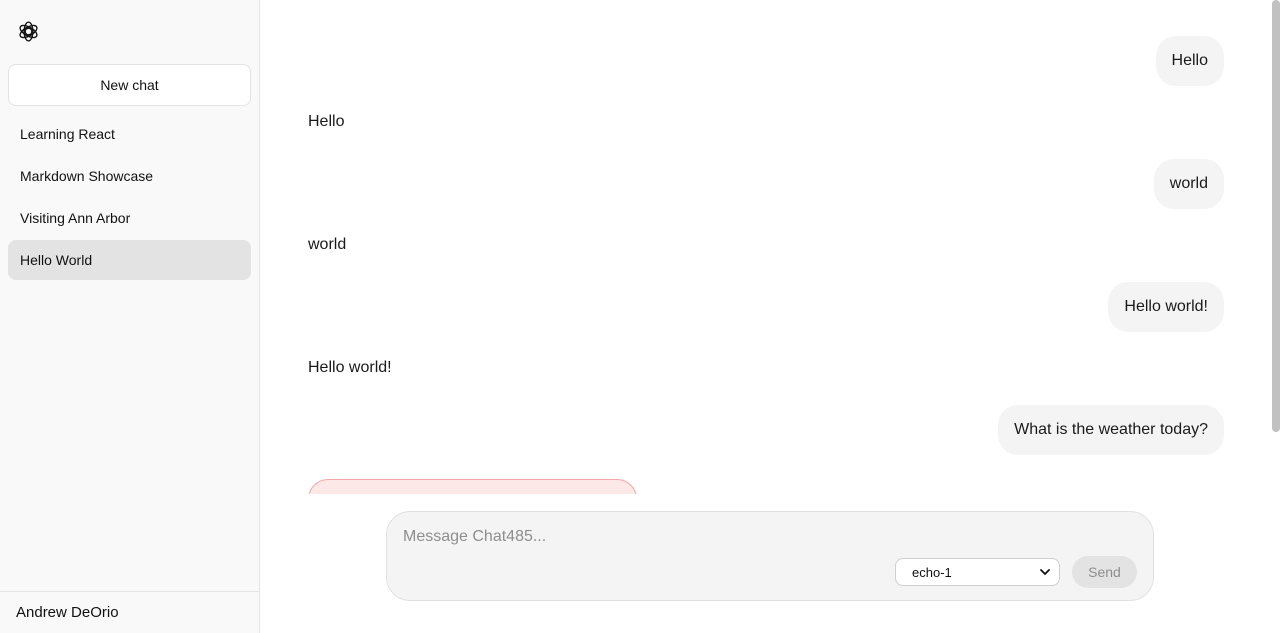  What do you see at coordinates (766, 307) in the screenshot?
I see `user-message: Hello world!` at bounding box center [766, 307].